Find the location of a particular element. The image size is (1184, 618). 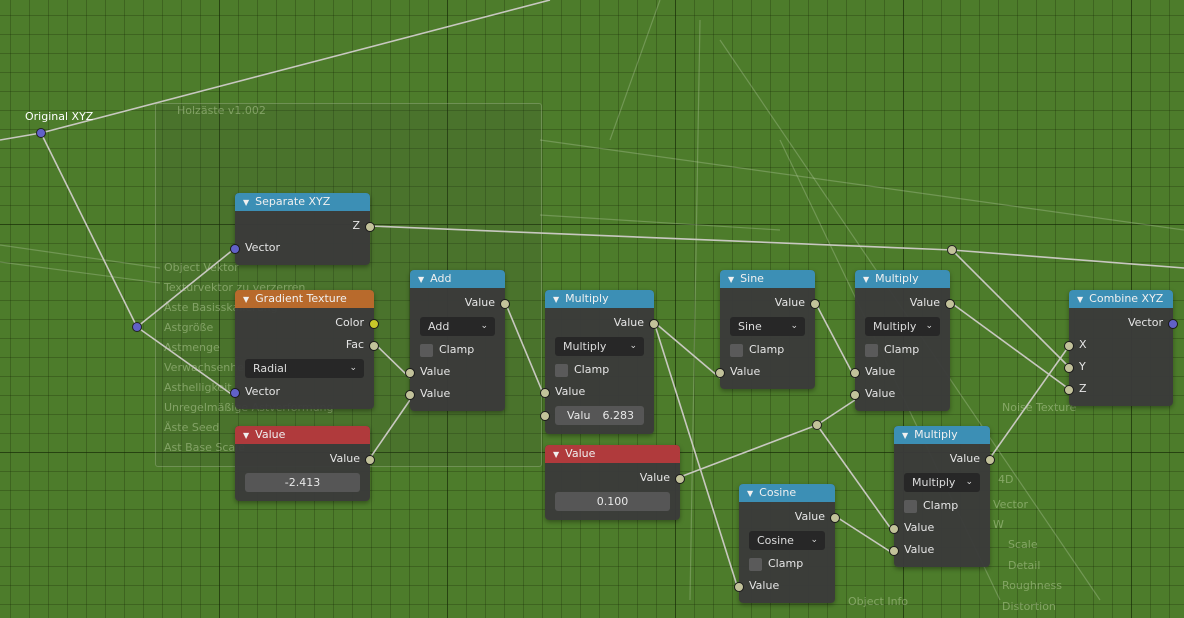

node-combine-xyz: ▼ Combine XYZ Vector X Y Z is located at coordinates (1121, 348).